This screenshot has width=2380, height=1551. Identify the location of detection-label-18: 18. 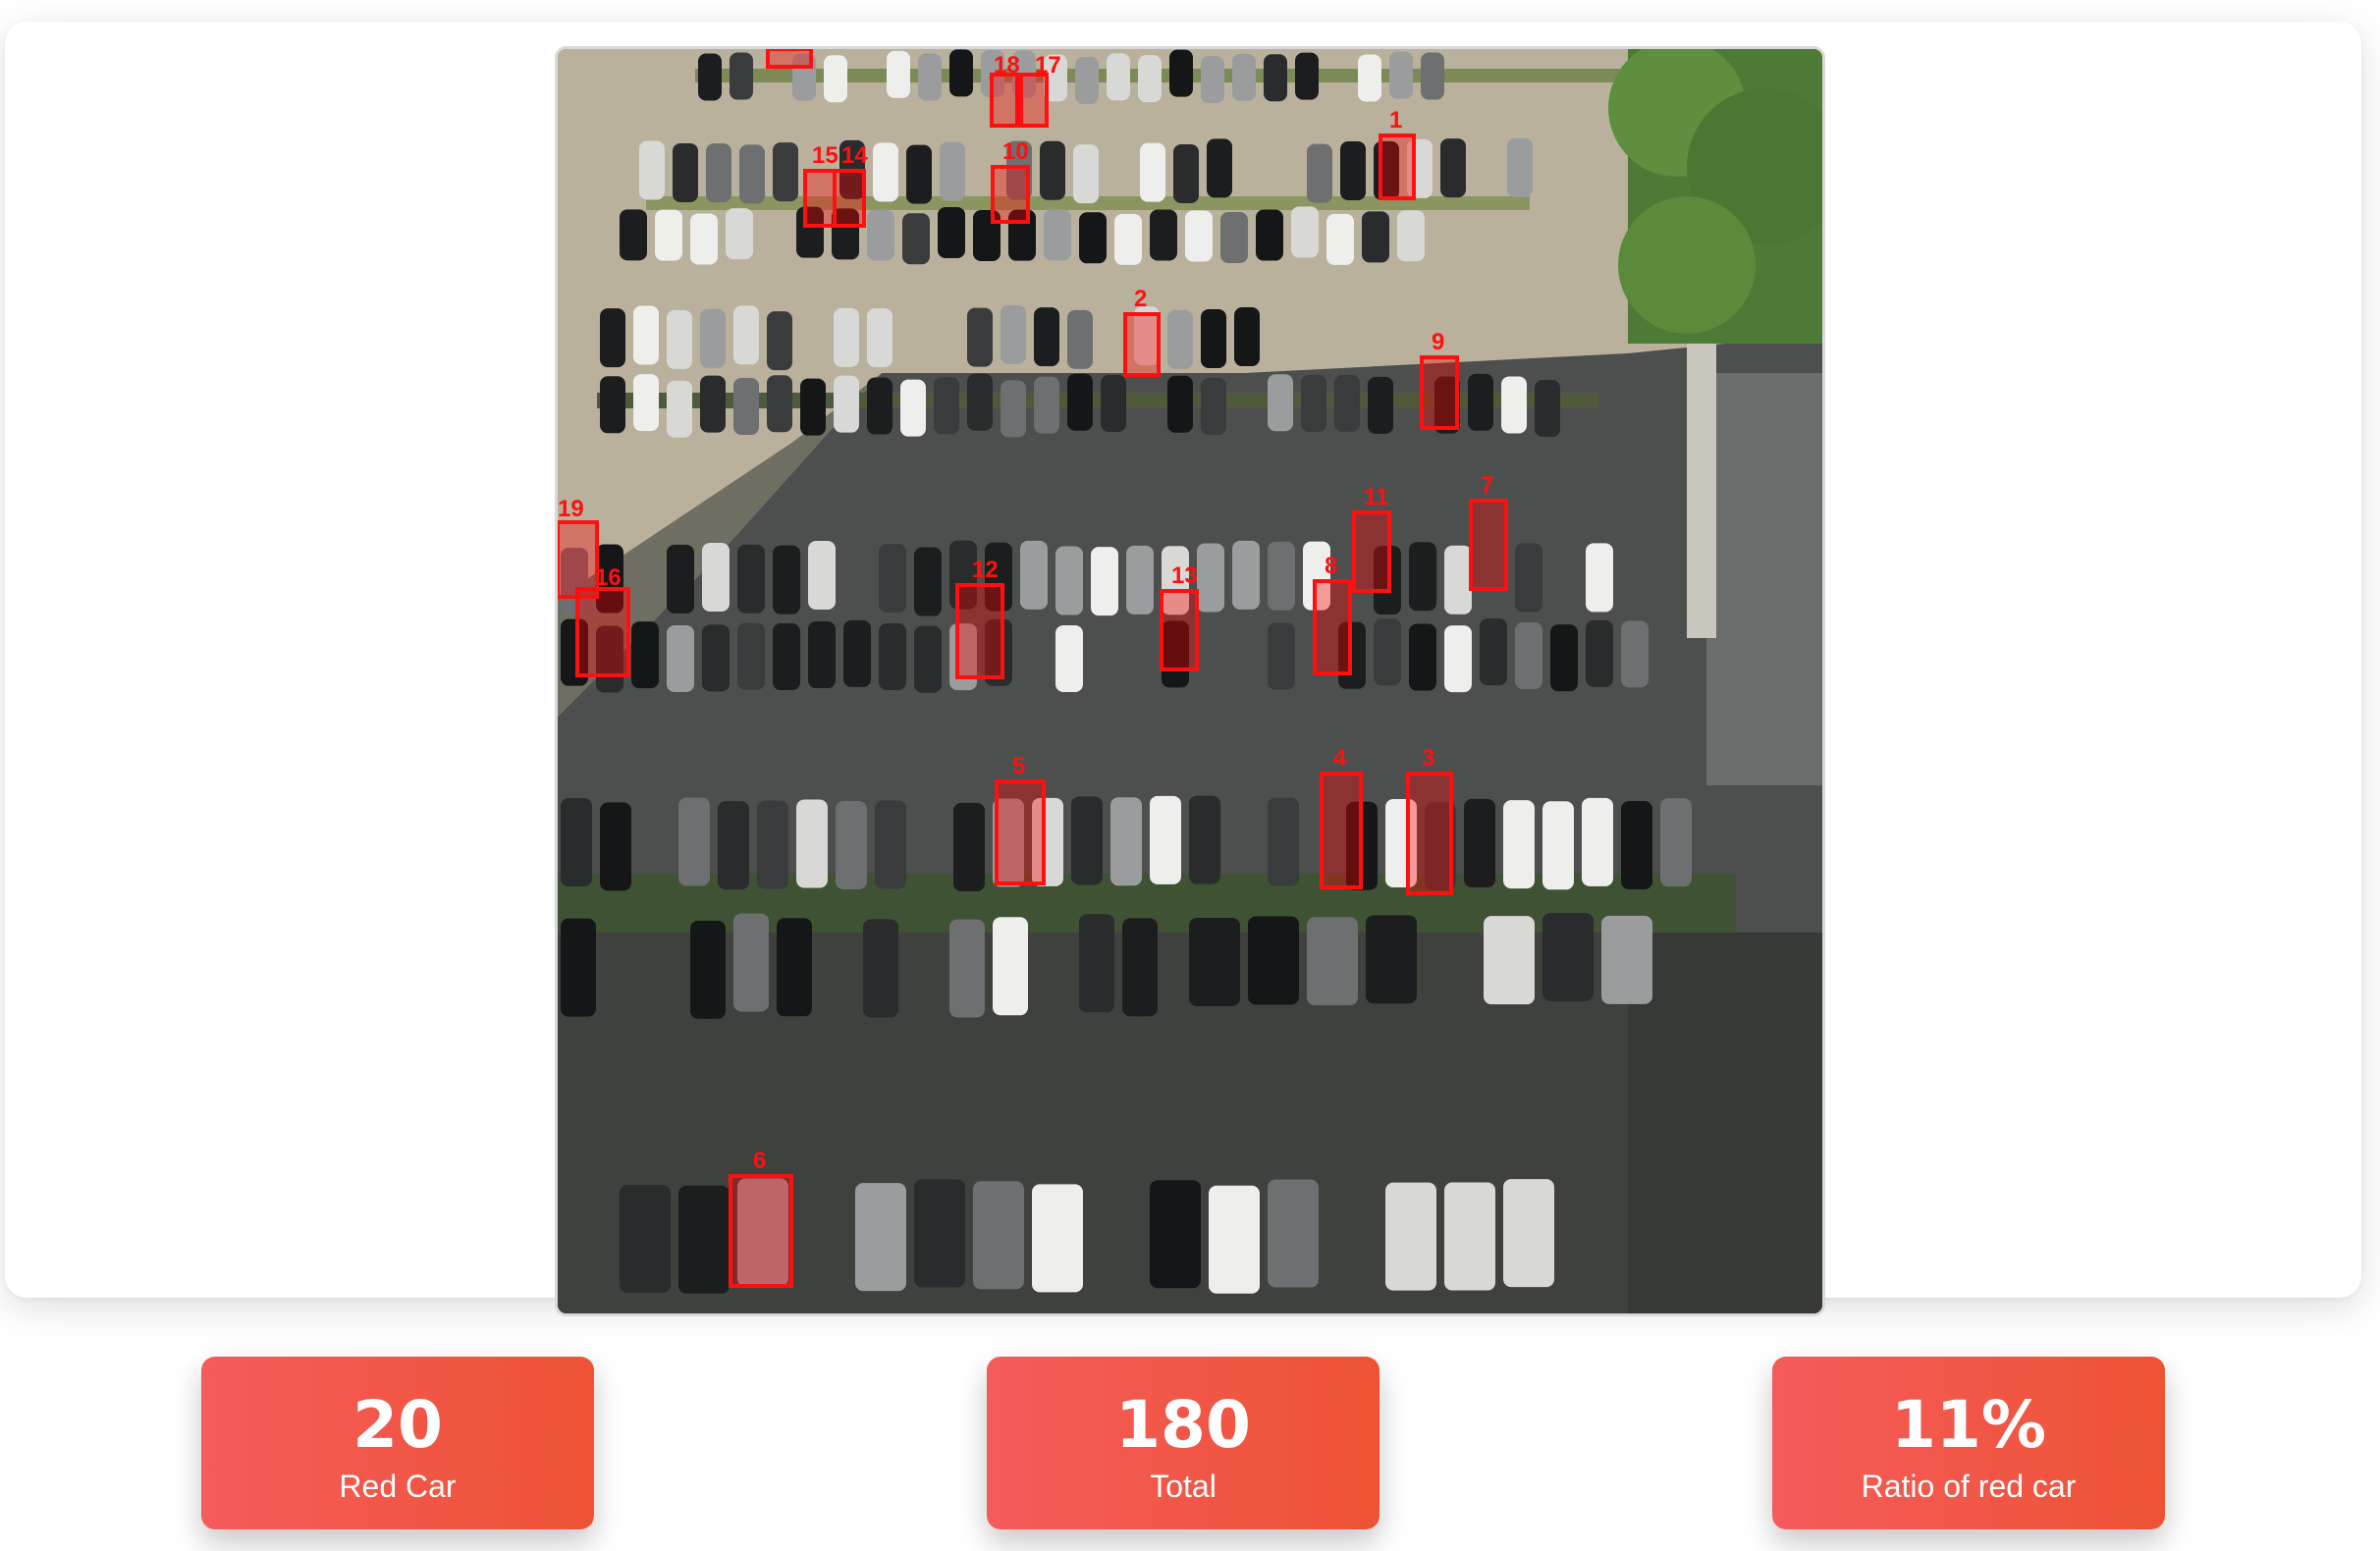
(1007, 65).